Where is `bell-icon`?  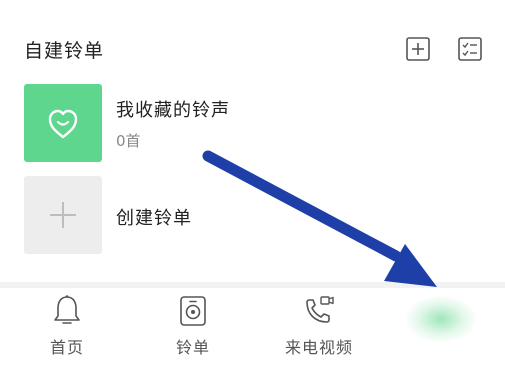 bell-icon is located at coordinates (67, 309).